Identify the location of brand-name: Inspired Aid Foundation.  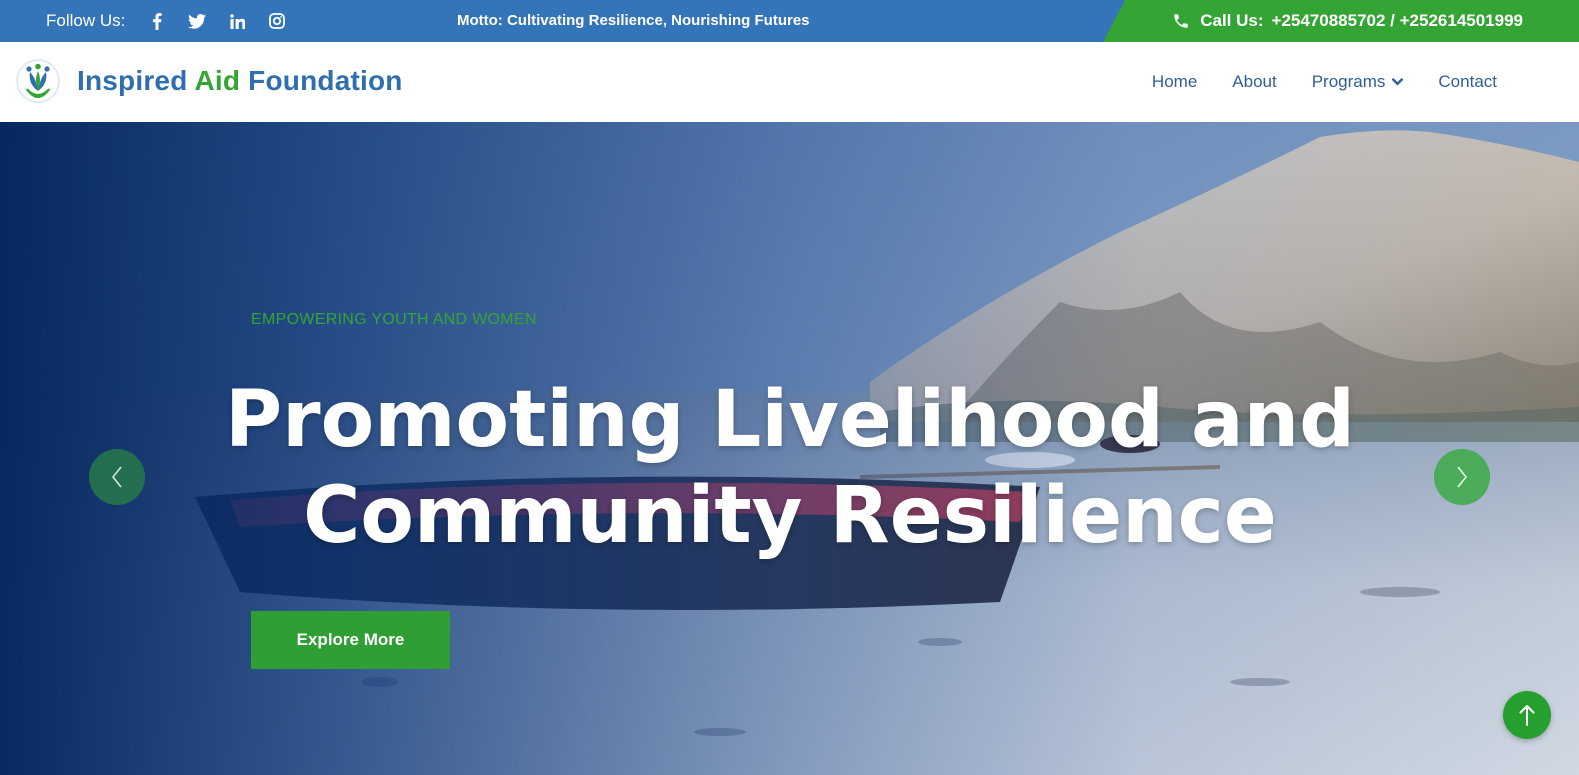
(240, 81).